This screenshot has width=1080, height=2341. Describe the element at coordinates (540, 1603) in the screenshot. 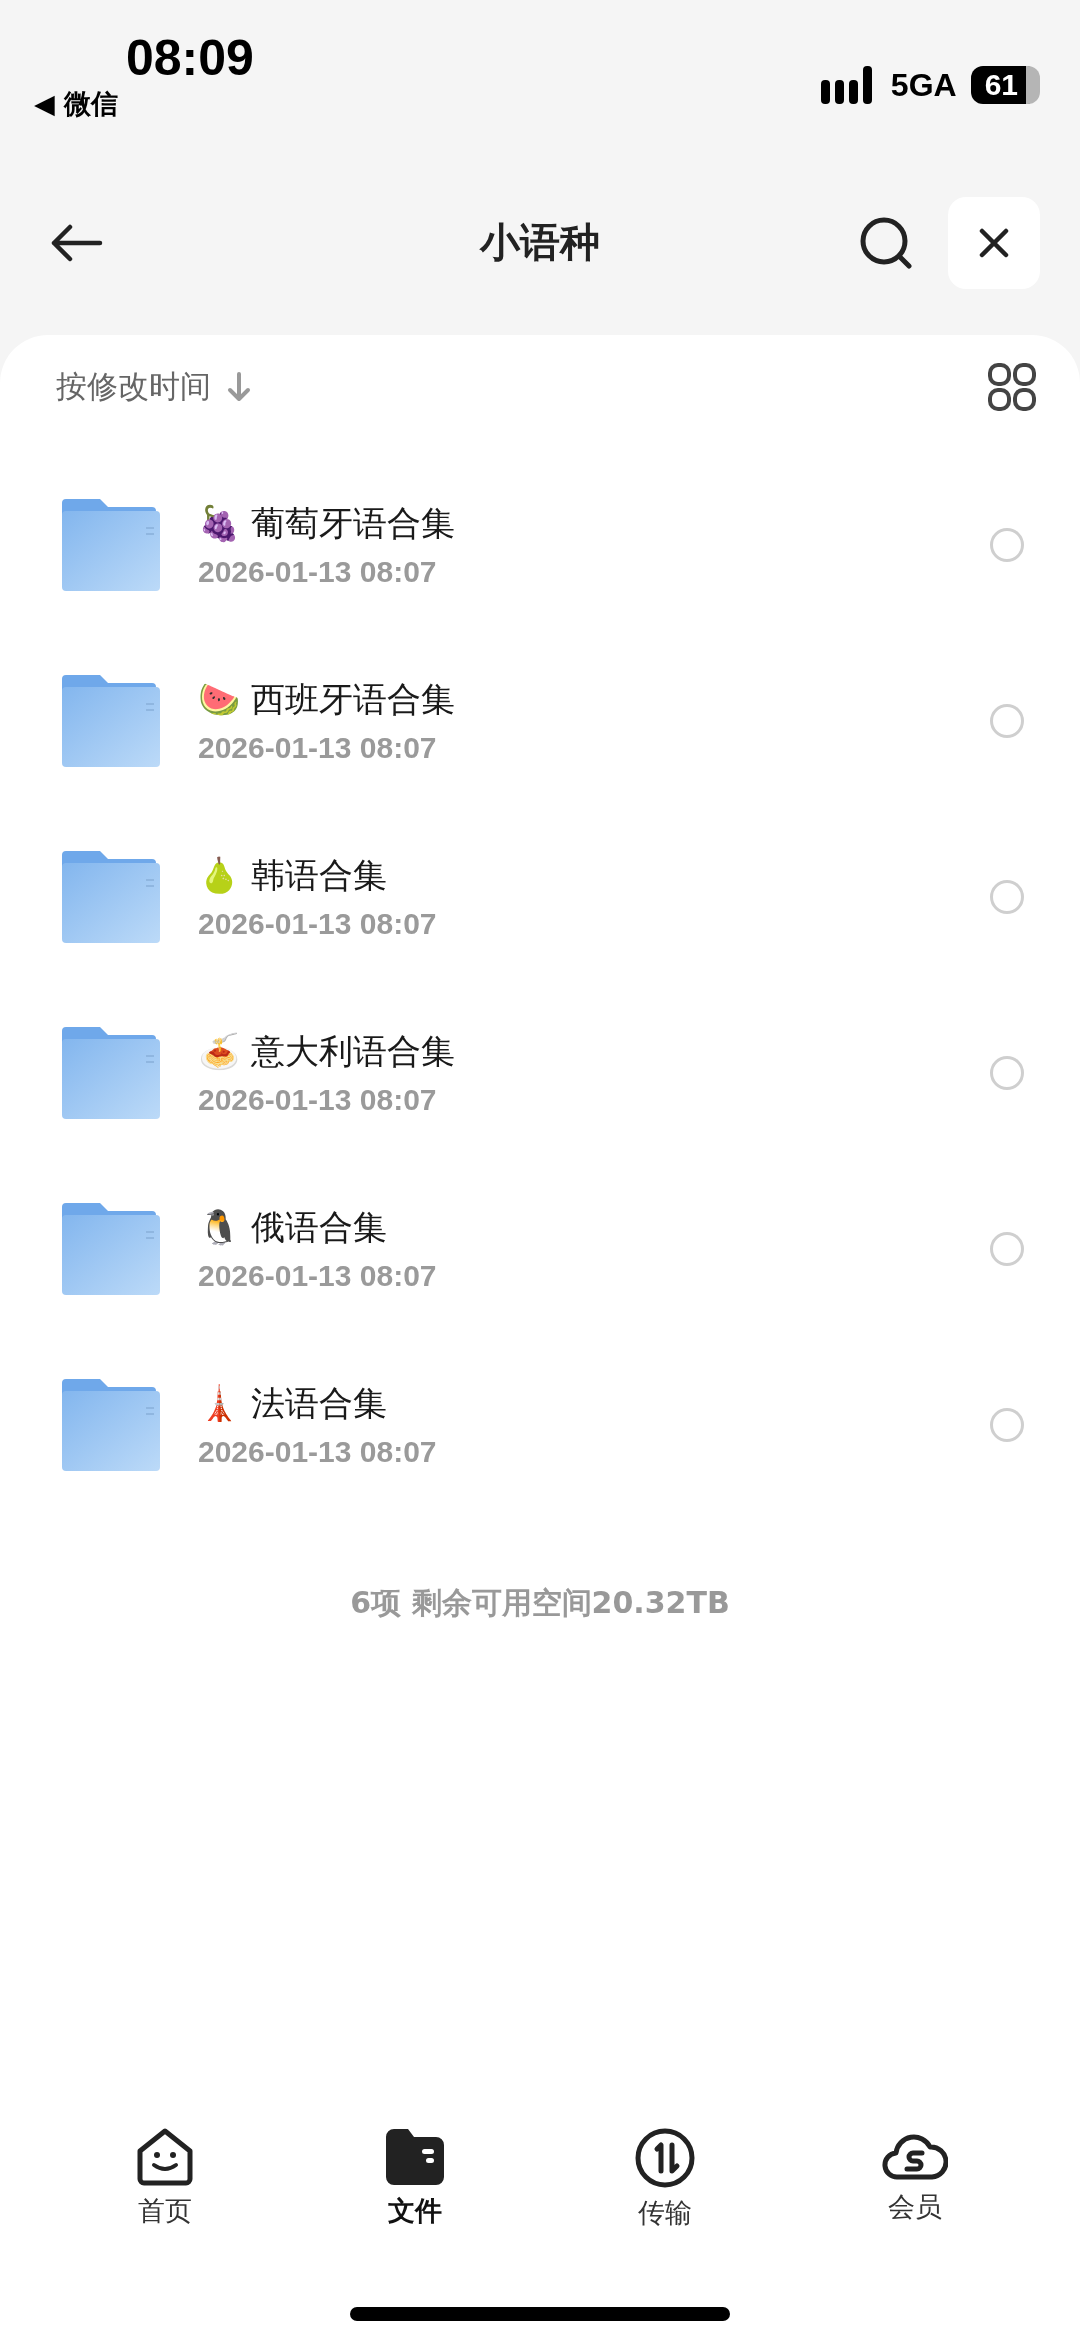

I see `storage-summary: 6项 剩余可用空间20.32TB` at that location.